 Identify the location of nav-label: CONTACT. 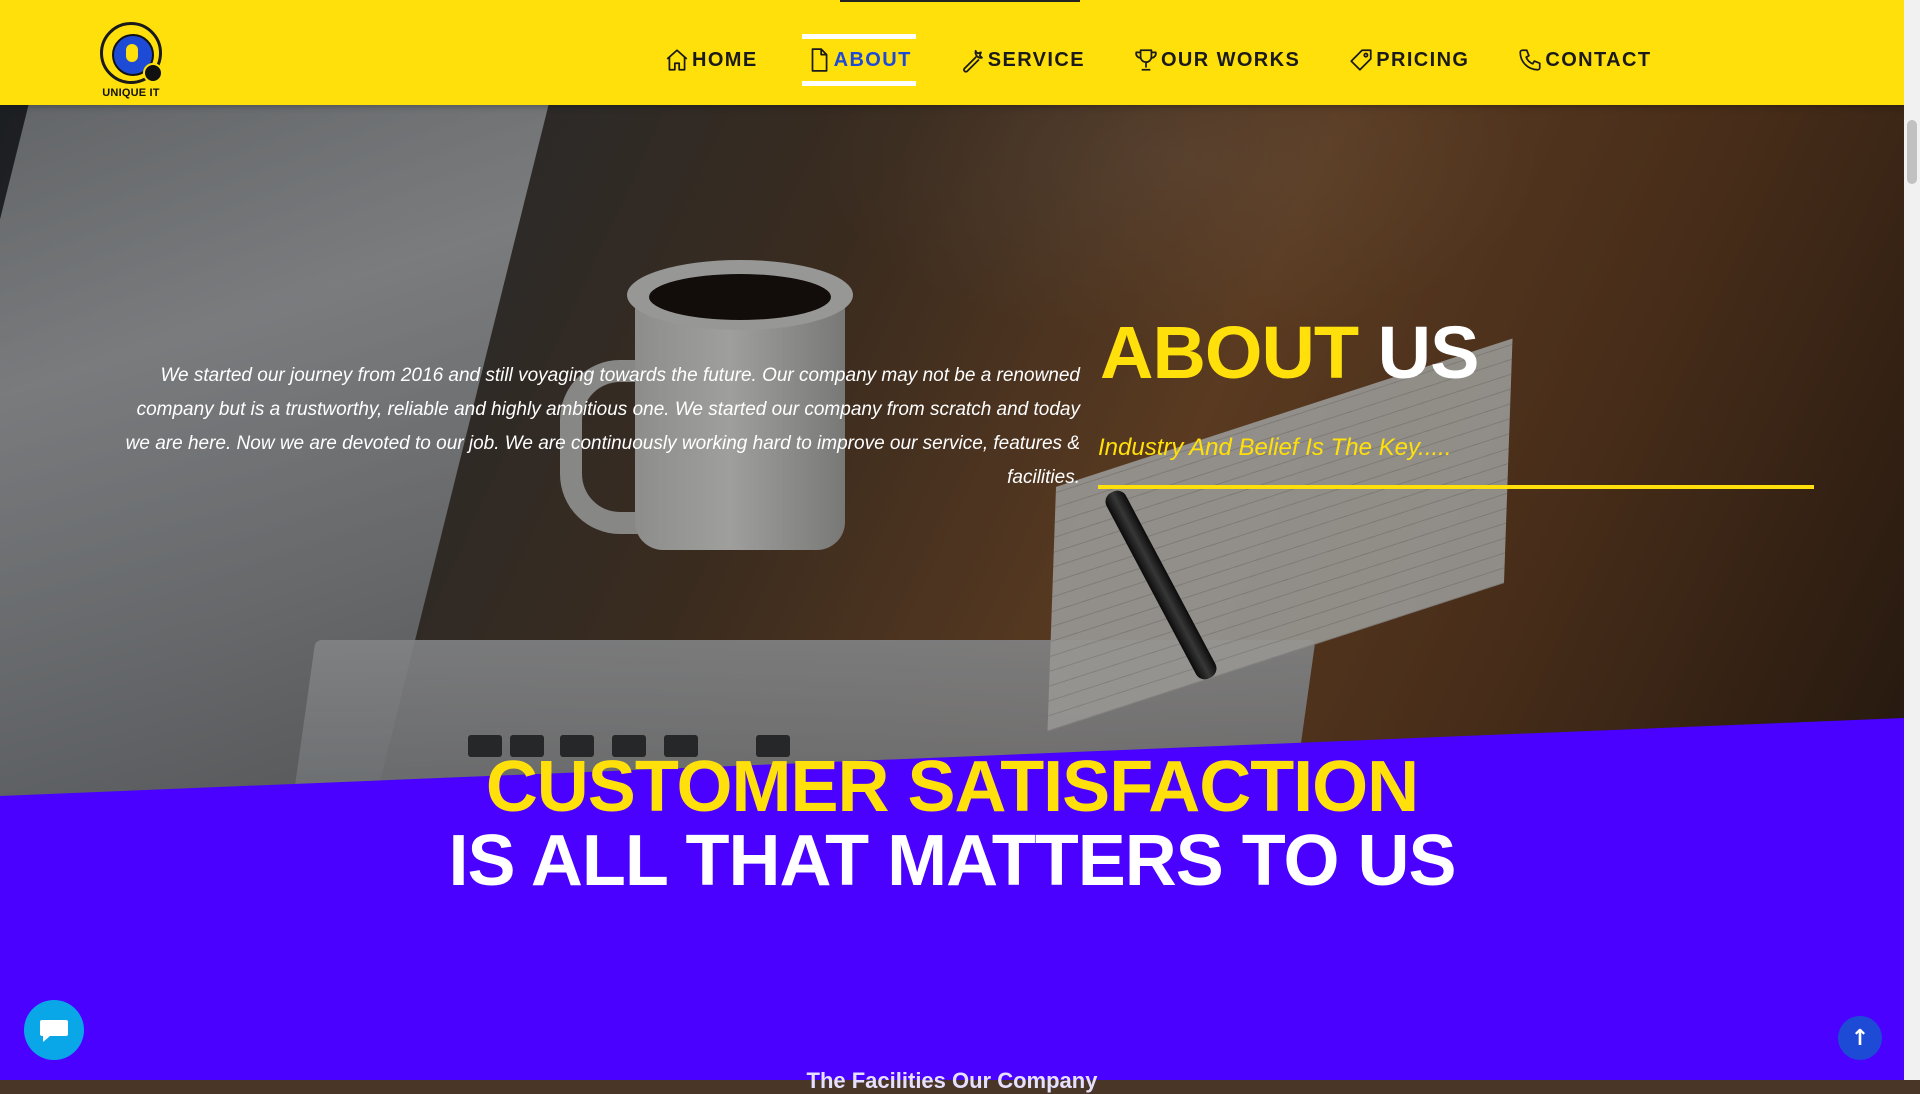
(1598, 59).